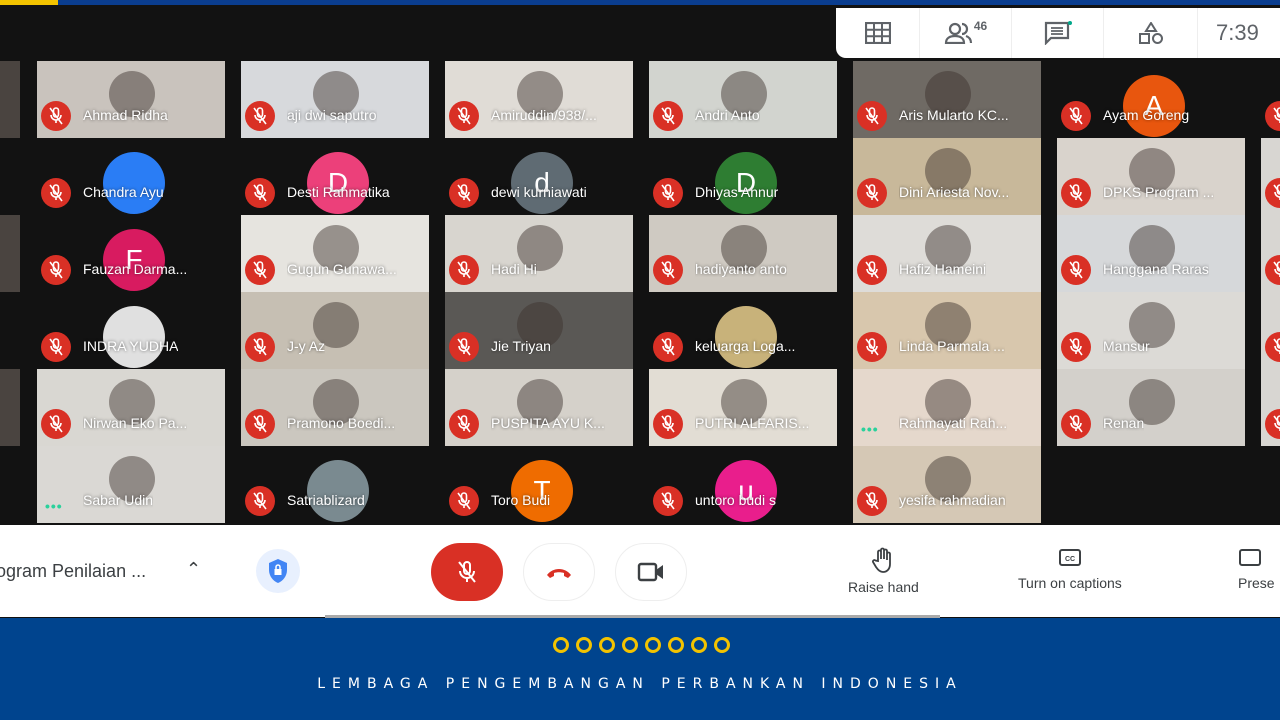 This screenshot has width=1280, height=720. I want to click on participant-tile: ••• Sabar Udin, so click(131, 484).